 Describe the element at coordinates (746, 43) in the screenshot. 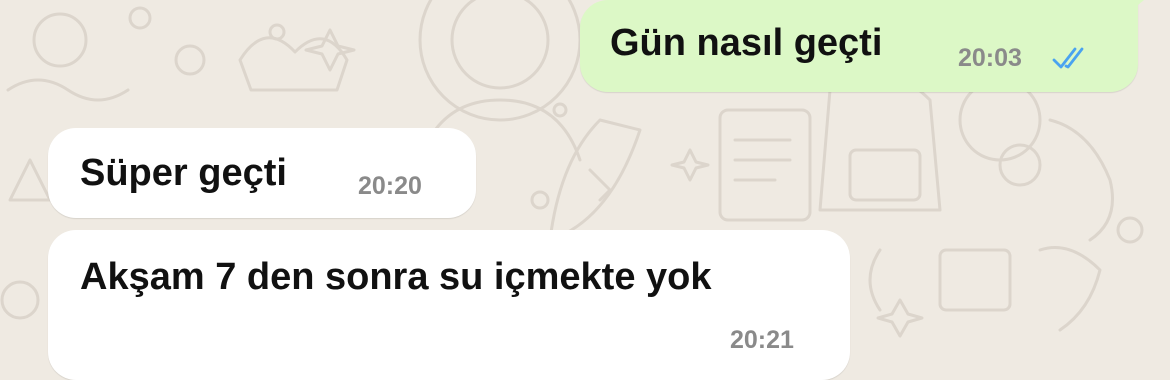

I see `message-text: Gün nasıl geçti` at that location.